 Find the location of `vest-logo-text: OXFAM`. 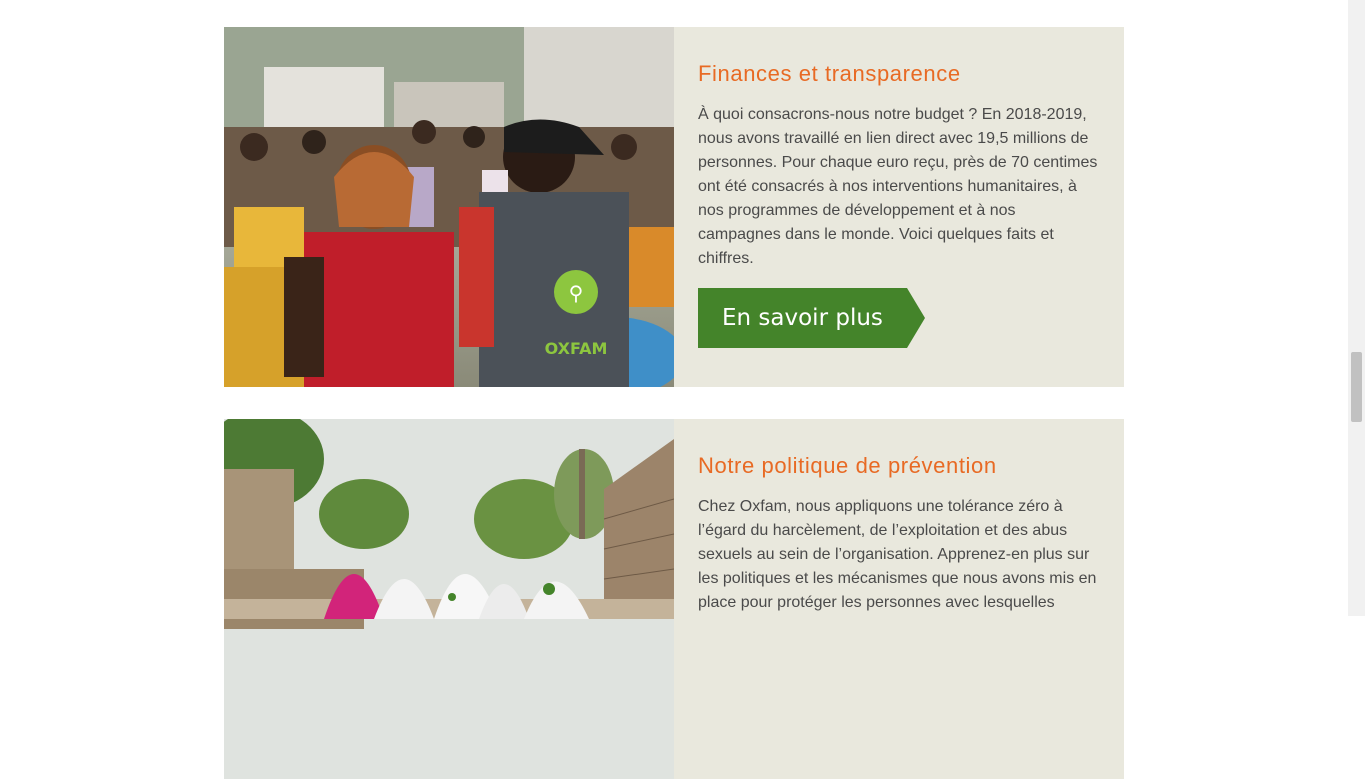

vest-logo-text: OXFAM is located at coordinates (576, 348).